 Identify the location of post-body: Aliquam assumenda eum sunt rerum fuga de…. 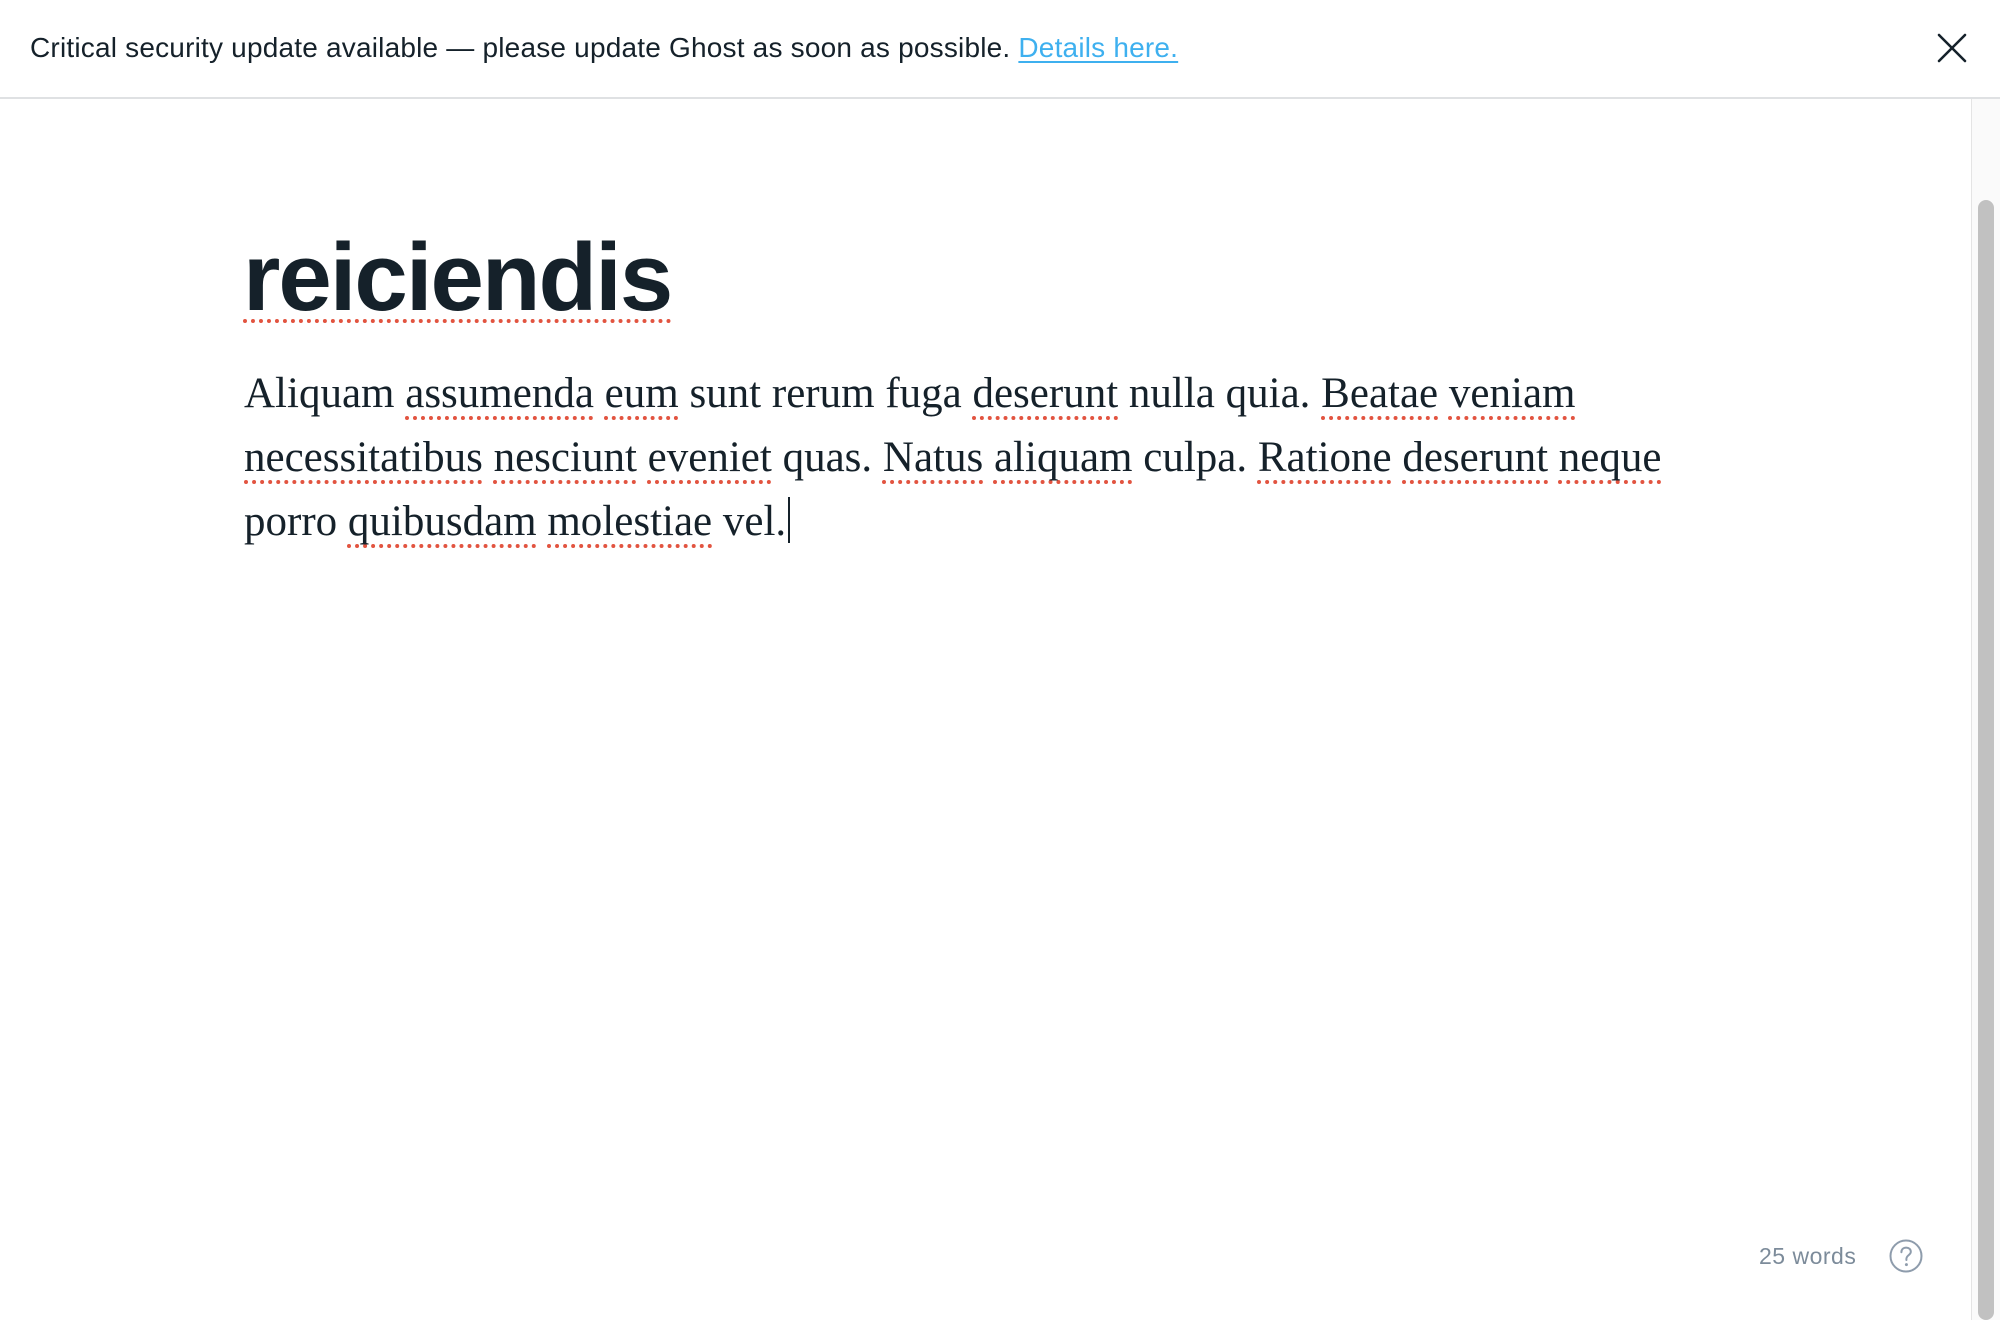
(954, 458).